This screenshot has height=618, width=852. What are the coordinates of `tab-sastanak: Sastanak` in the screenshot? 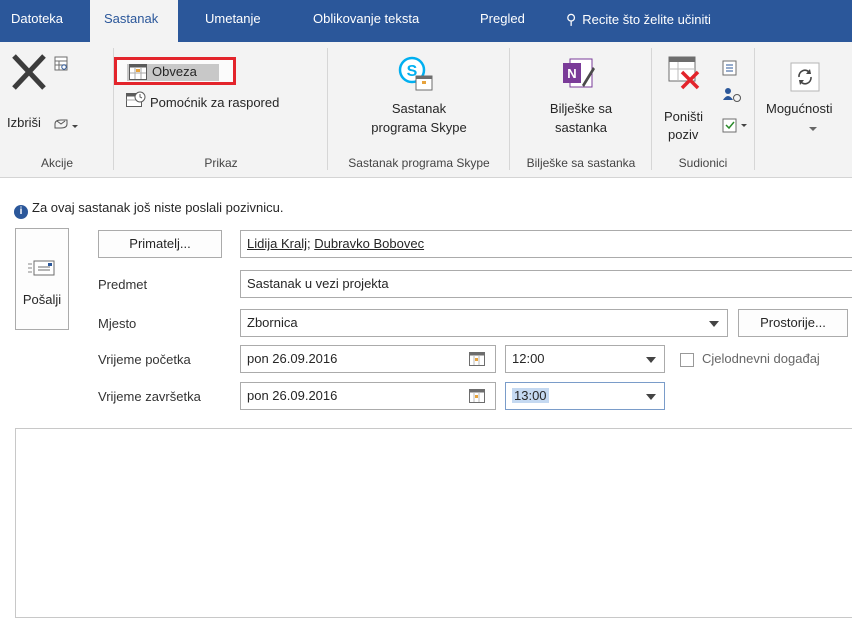 It's located at (134, 22).